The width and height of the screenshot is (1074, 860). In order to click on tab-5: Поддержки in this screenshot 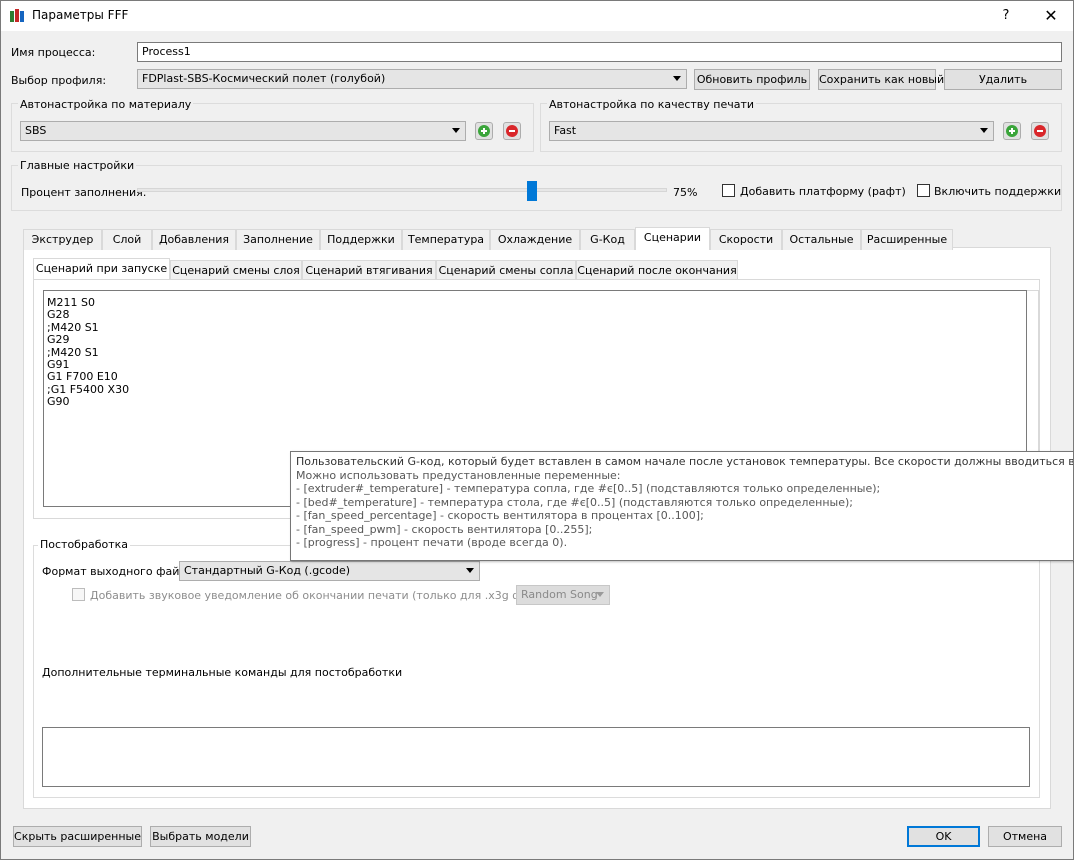, I will do `click(361, 239)`.